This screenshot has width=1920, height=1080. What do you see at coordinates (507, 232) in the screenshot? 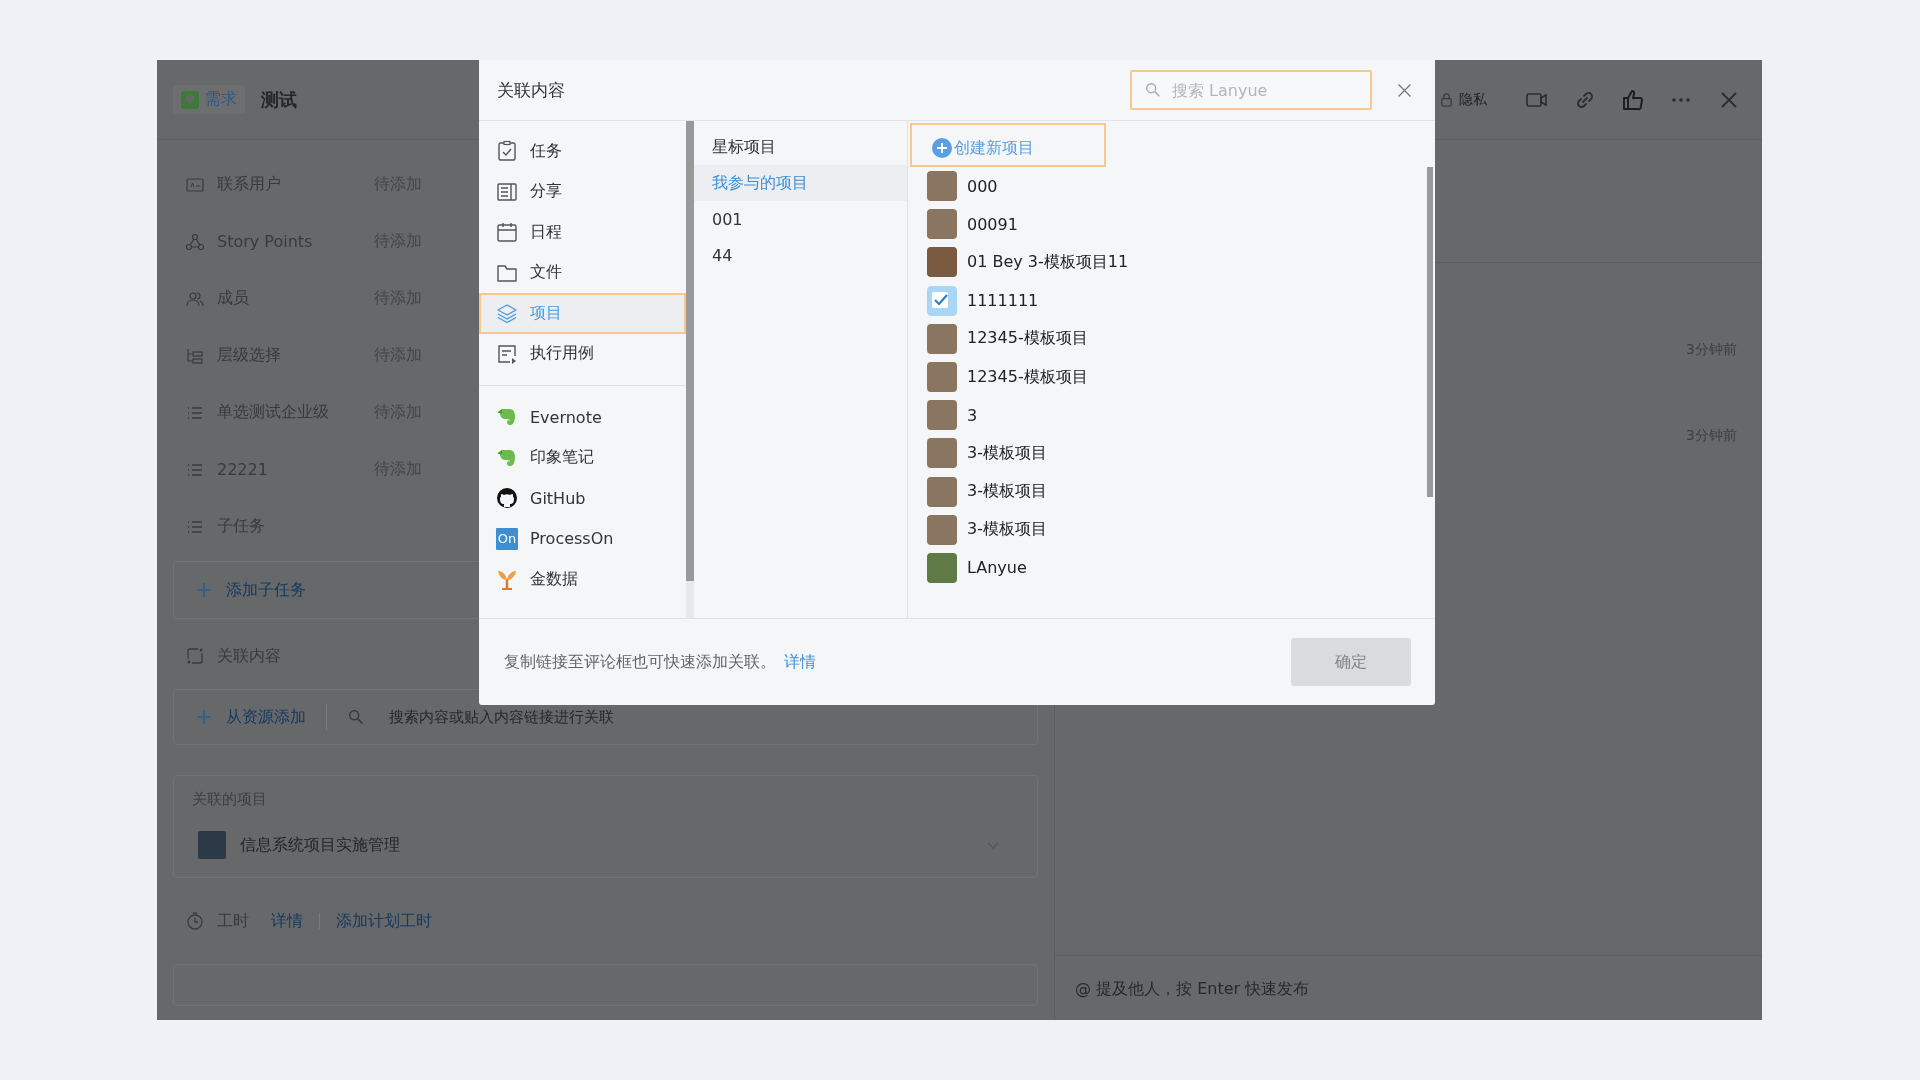
I see `calendar-icon` at bounding box center [507, 232].